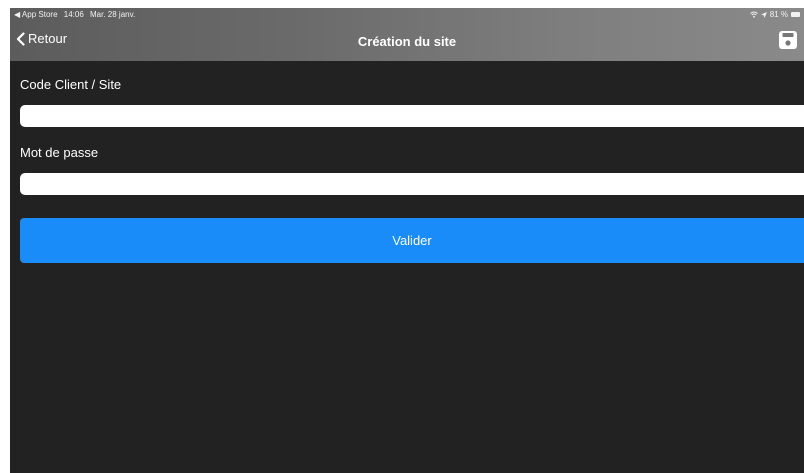  What do you see at coordinates (36, 14) in the screenshot?
I see `back-to-app-link: ◀ App Store` at bounding box center [36, 14].